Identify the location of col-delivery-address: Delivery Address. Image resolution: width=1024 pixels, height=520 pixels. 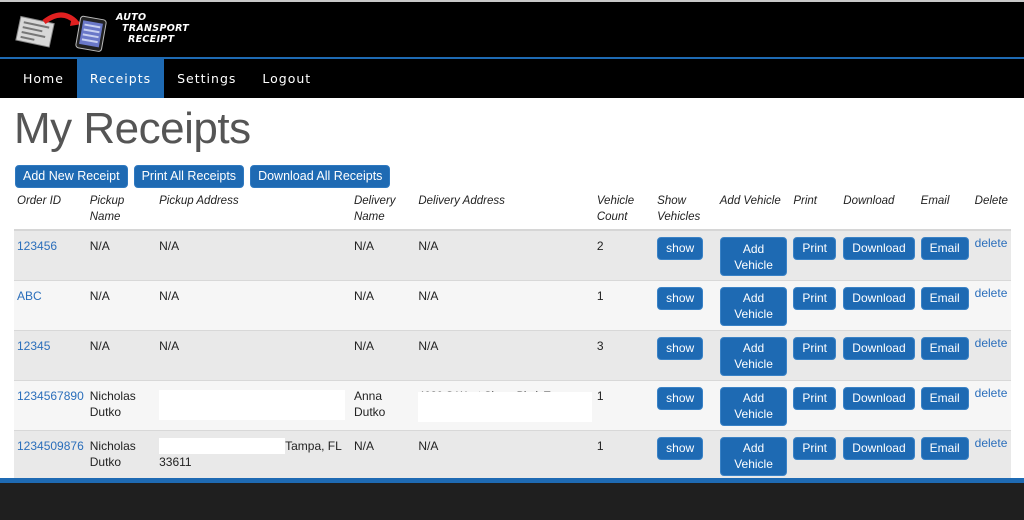
(504, 211).